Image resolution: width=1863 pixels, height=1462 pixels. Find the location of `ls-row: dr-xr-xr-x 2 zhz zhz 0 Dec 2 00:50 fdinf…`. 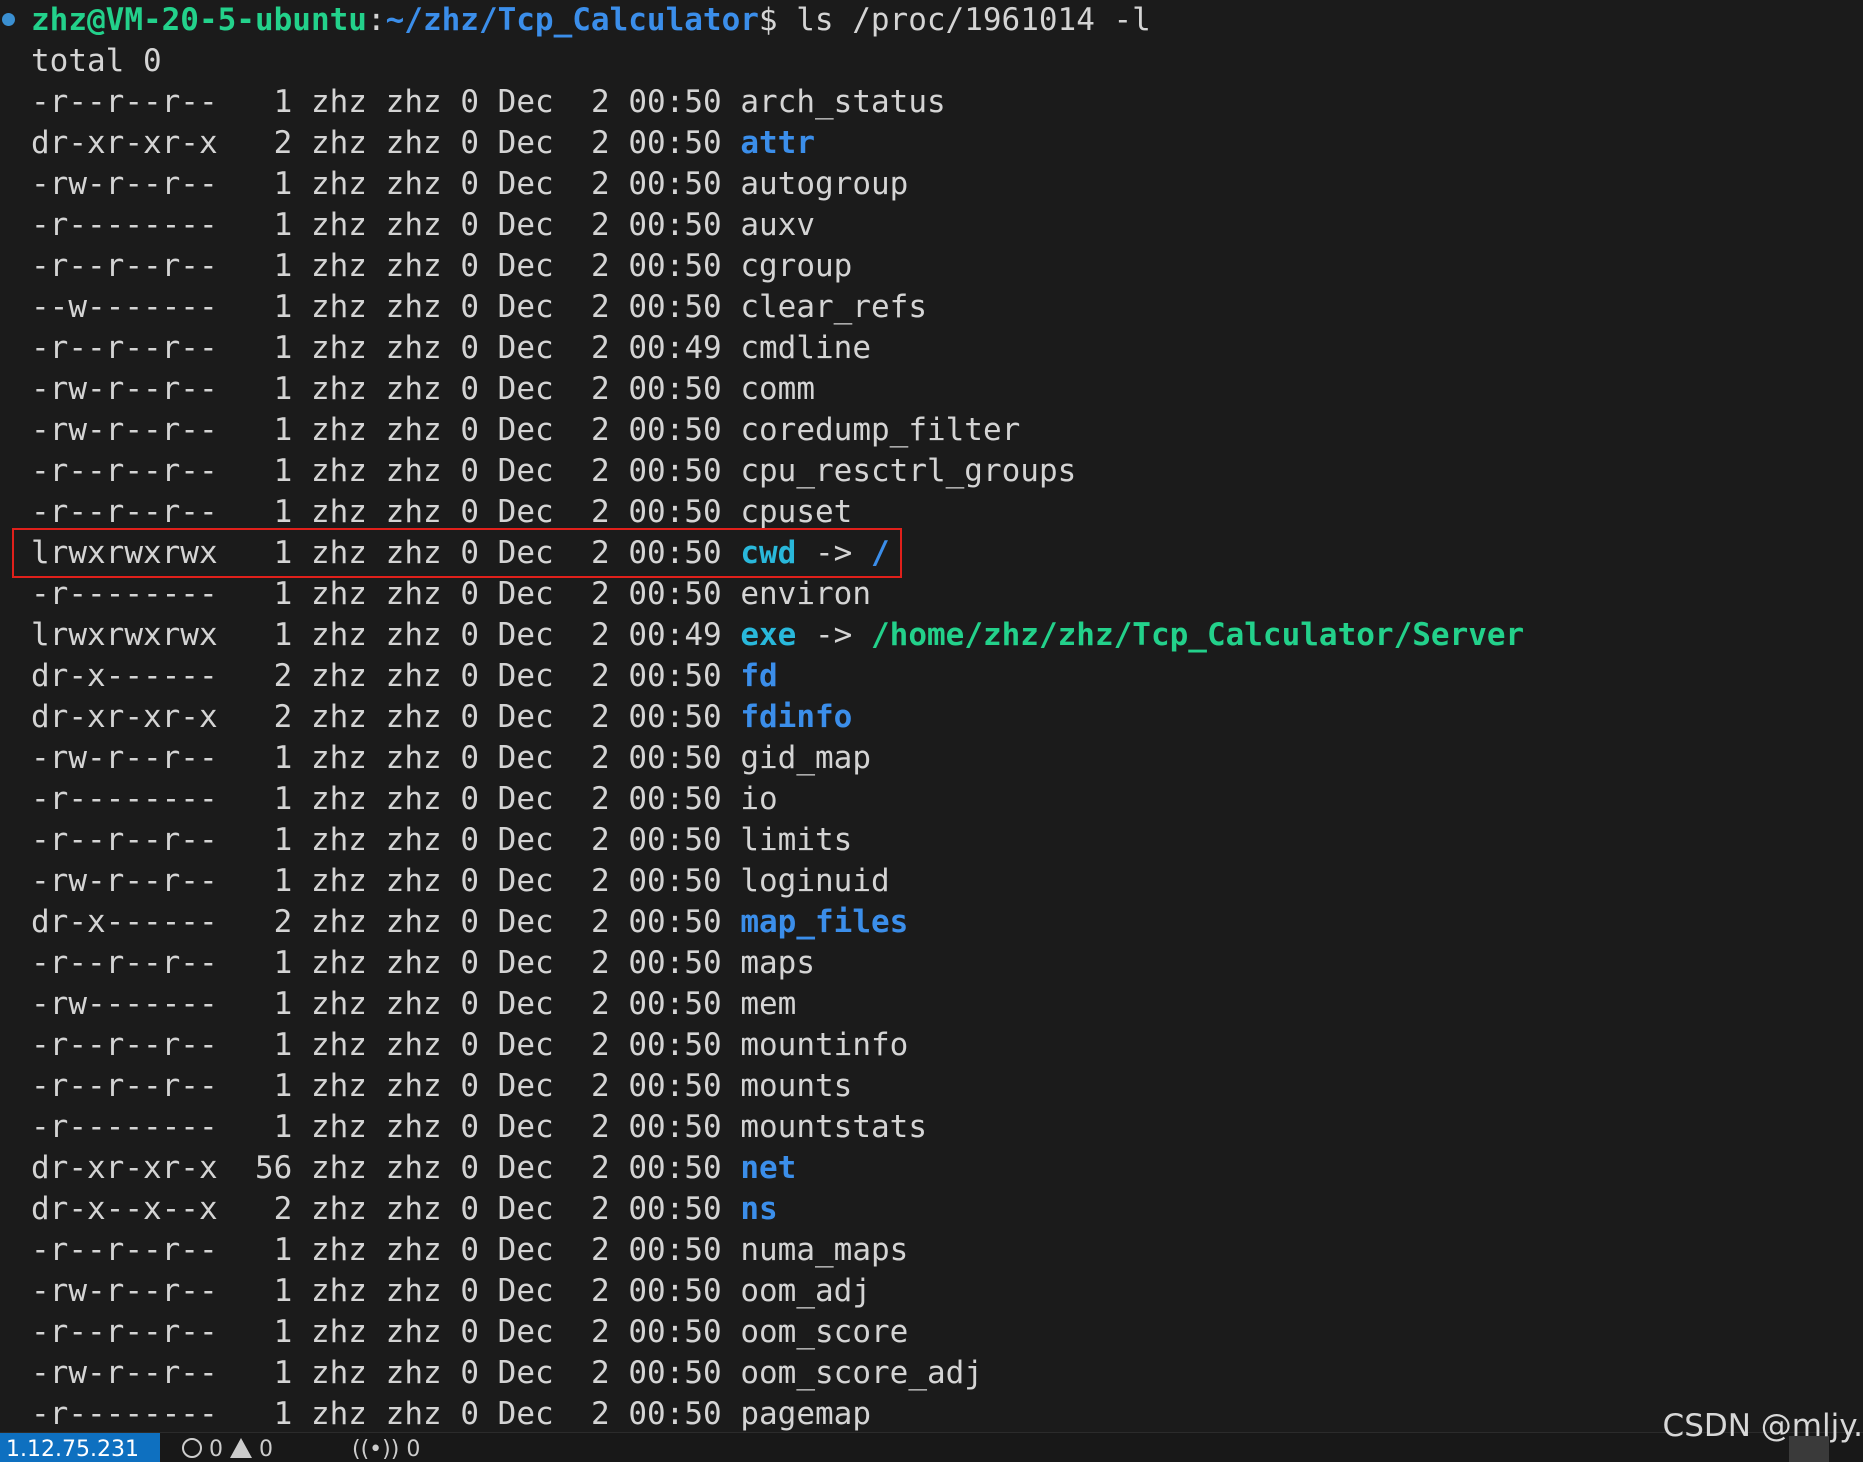

ls-row: dr-xr-xr-x 2 zhz zhz 0 Dec 2 00:50 fdinf… is located at coordinates (441, 717).